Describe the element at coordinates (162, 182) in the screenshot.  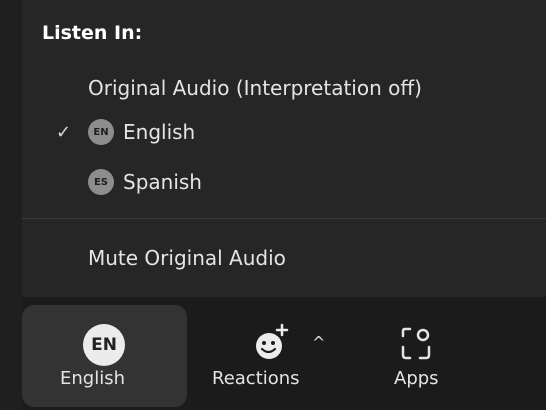
I see `menu-item-label: Spanish` at that location.